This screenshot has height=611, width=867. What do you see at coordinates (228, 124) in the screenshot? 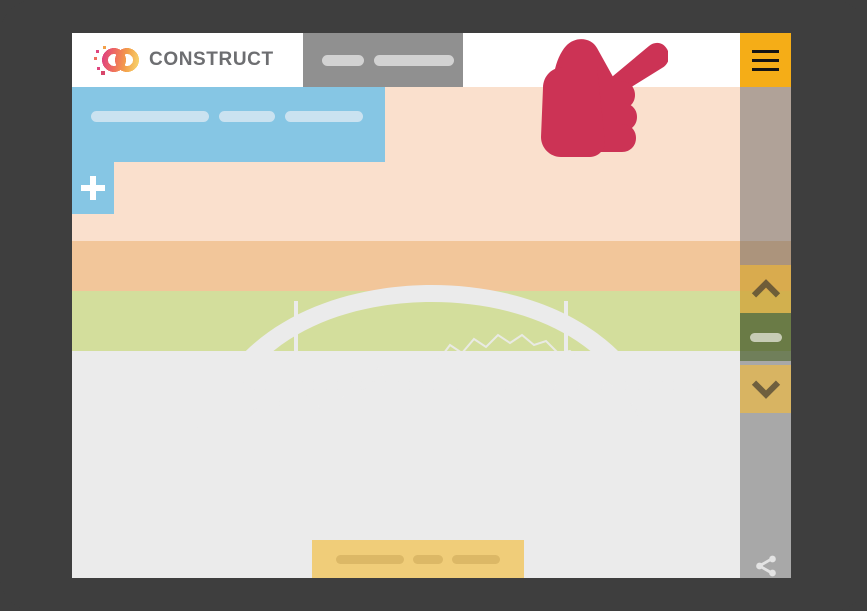
I see `blue-filter-panel` at bounding box center [228, 124].